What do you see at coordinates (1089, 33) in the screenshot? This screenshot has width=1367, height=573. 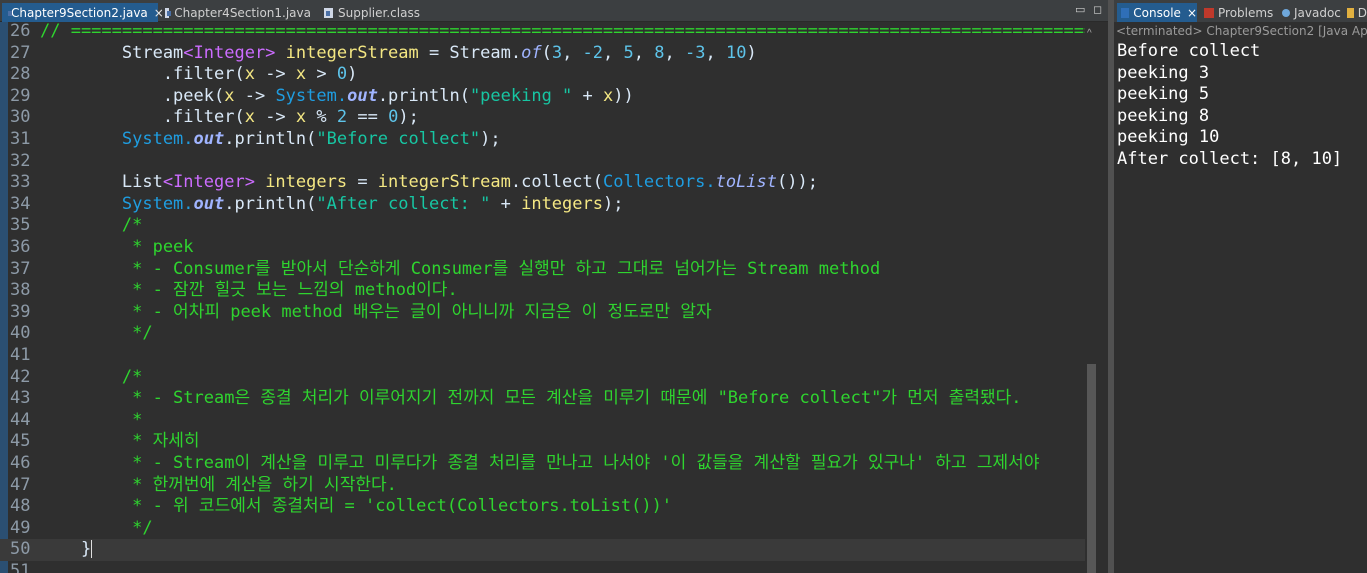 I see `scroll-up-icon: ^` at bounding box center [1089, 33].